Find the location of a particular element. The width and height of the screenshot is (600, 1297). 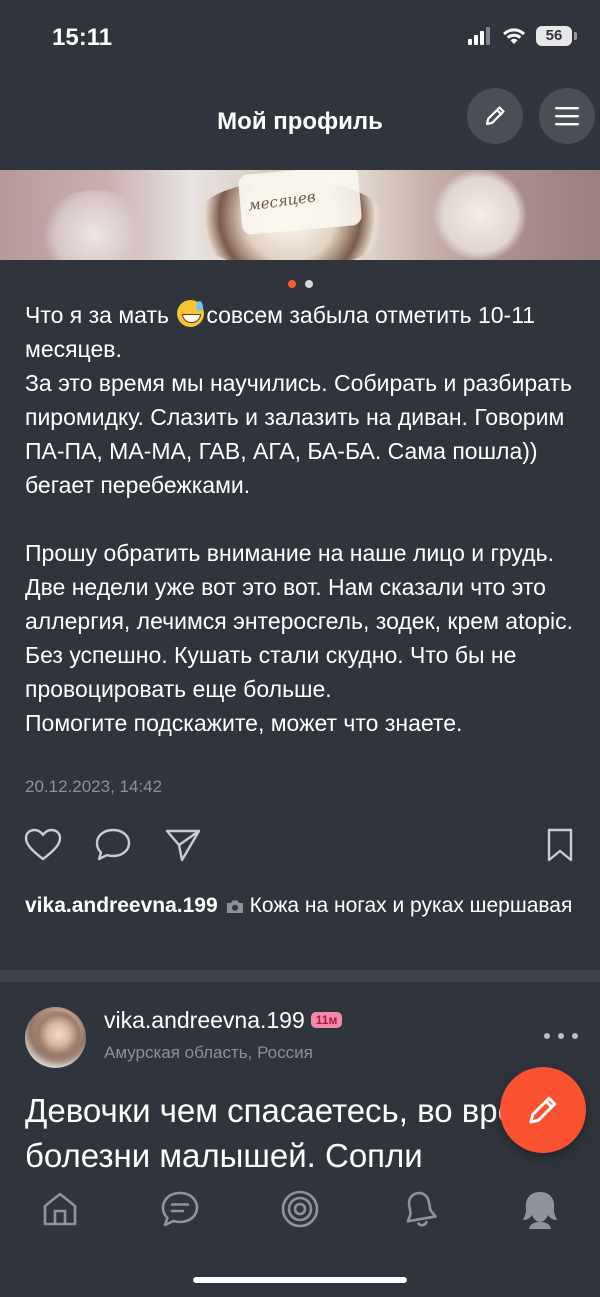

comment-text: Кожа на ногах и руках шершавая is located at coordinates (411, 905).